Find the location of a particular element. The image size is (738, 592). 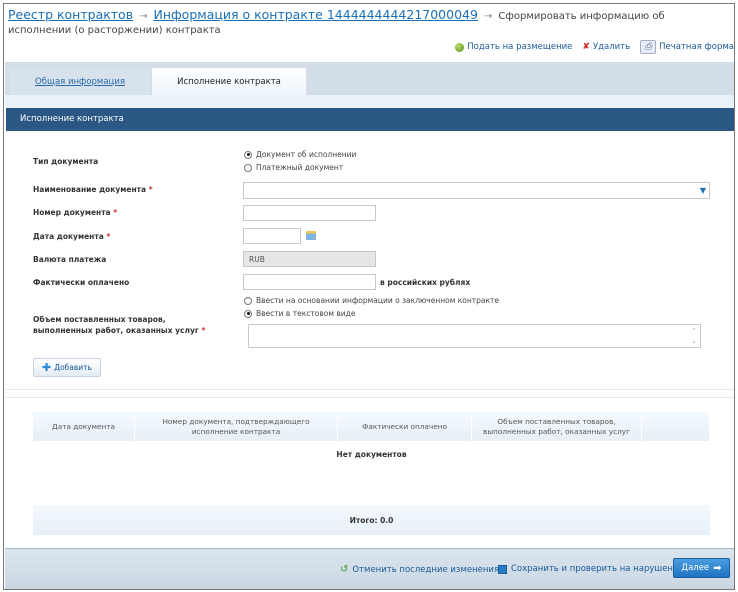

doc-name-label: Наименование документа * is located at coordinates (93, 189).